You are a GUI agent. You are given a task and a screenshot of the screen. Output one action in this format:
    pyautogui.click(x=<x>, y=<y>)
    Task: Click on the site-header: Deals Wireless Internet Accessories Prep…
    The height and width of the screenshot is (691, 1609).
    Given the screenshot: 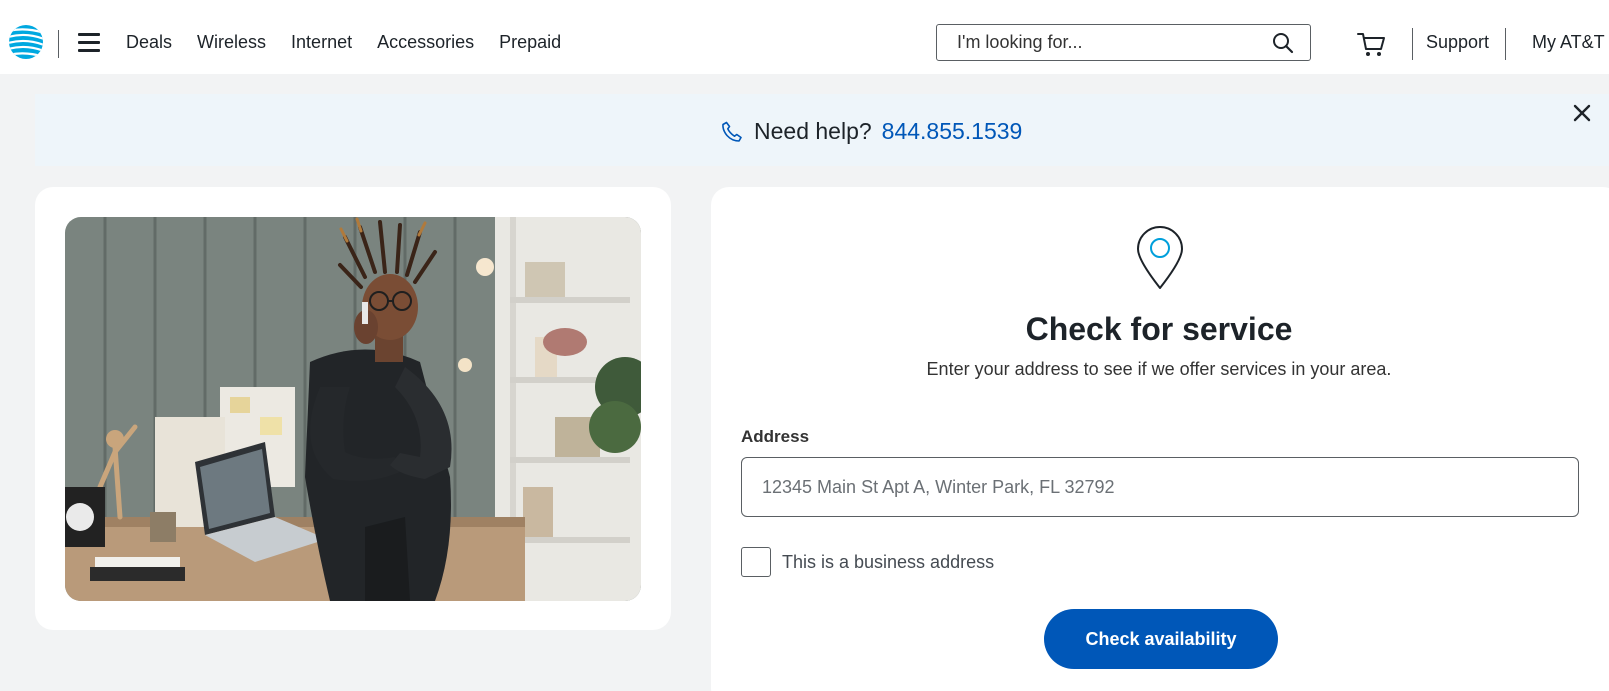 What is the action you would take?
    pyautogui.click(x=804, y=37)
    